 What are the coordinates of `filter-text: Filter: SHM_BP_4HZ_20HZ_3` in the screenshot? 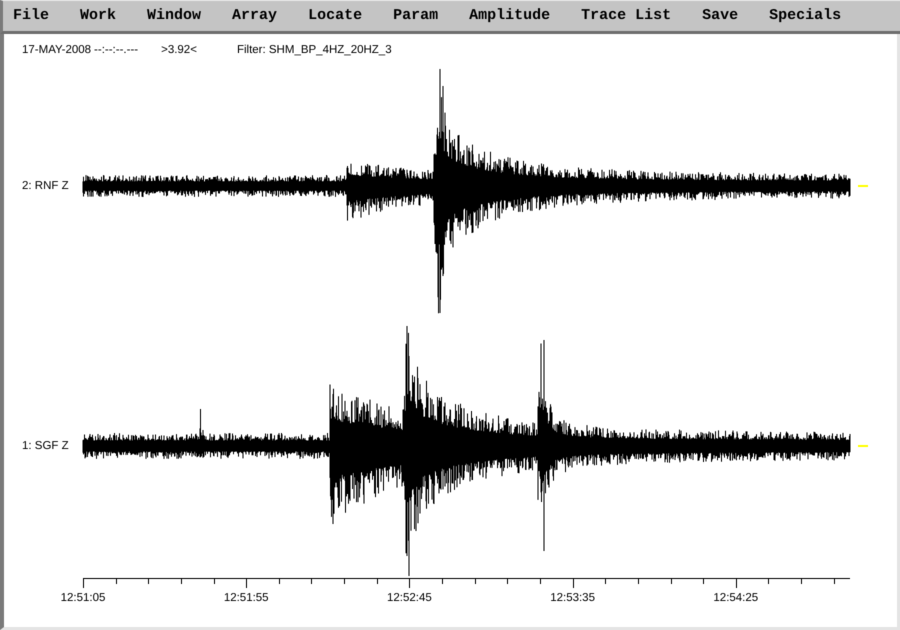 It's located at (314, 50).